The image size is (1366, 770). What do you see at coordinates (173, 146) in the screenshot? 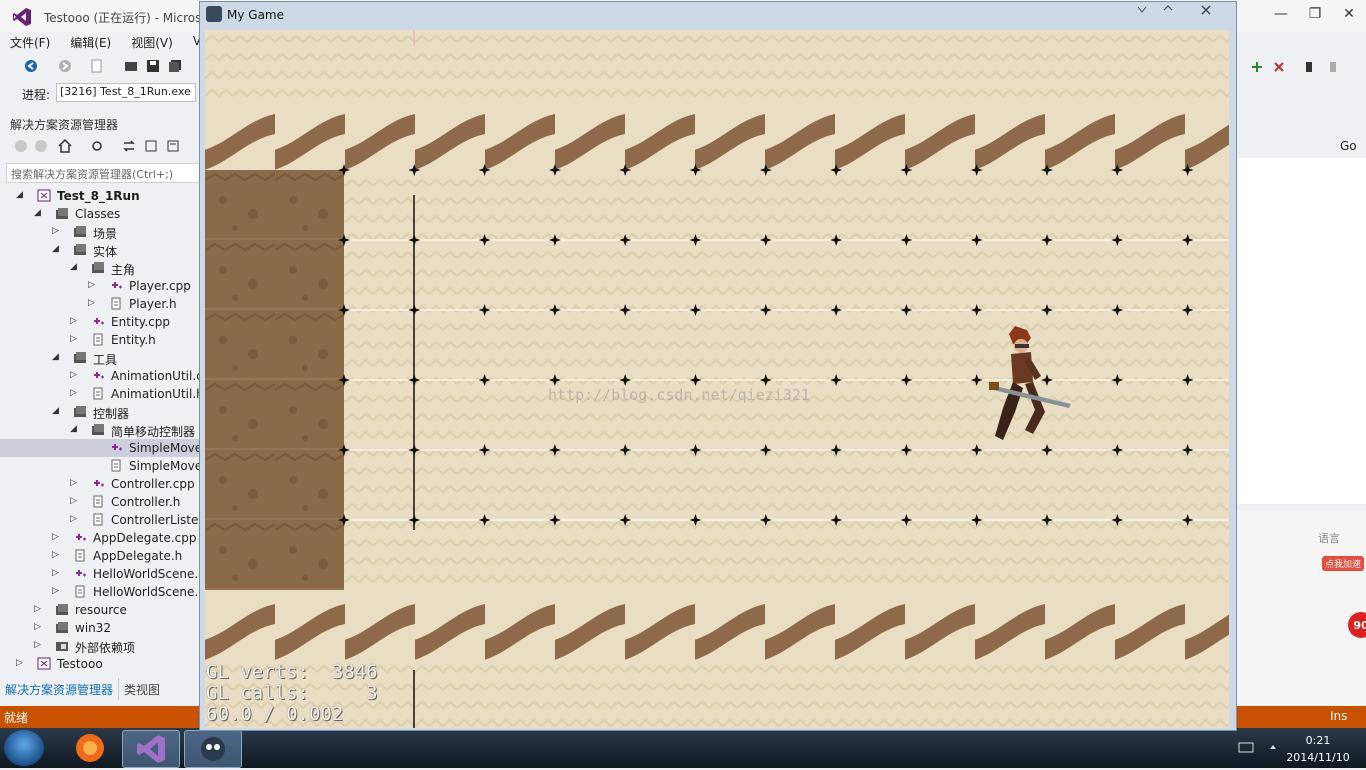
I see `properties-icon` at bounding box center [173, 146].